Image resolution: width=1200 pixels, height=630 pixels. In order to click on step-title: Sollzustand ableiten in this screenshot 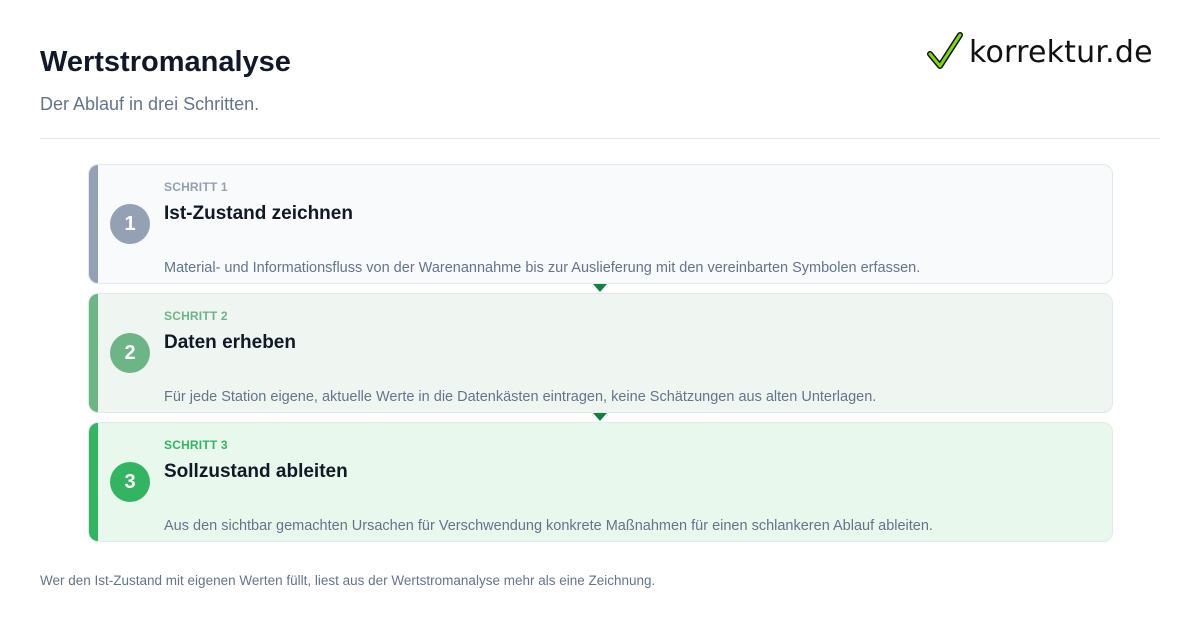, I will do `click(256, 471)`.